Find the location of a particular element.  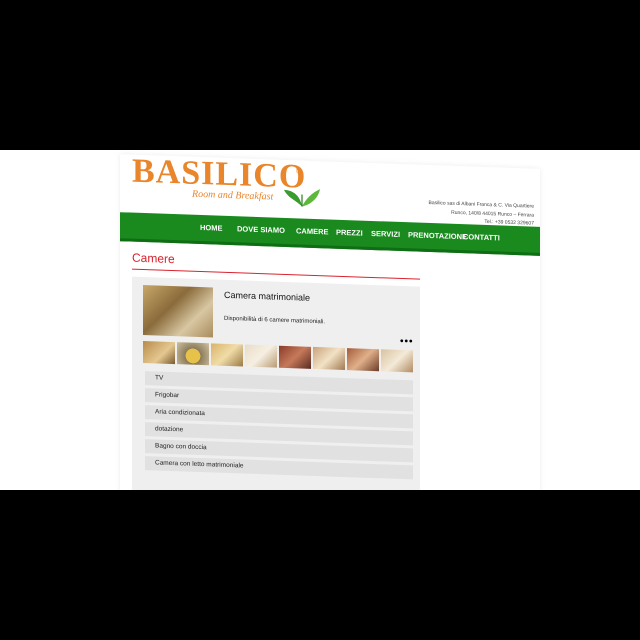

nav-item-camere: CAMERE is located at coordinates (312, 231).